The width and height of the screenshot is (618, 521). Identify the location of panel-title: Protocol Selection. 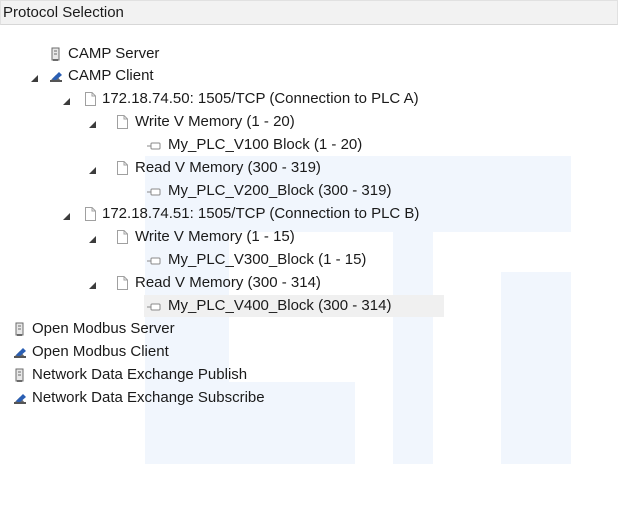
(63, 12).